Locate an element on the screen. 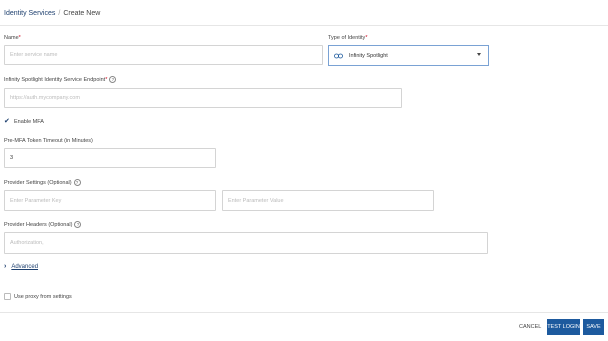  breadcrumb-current: Create New is located at coordinates (82, 13).